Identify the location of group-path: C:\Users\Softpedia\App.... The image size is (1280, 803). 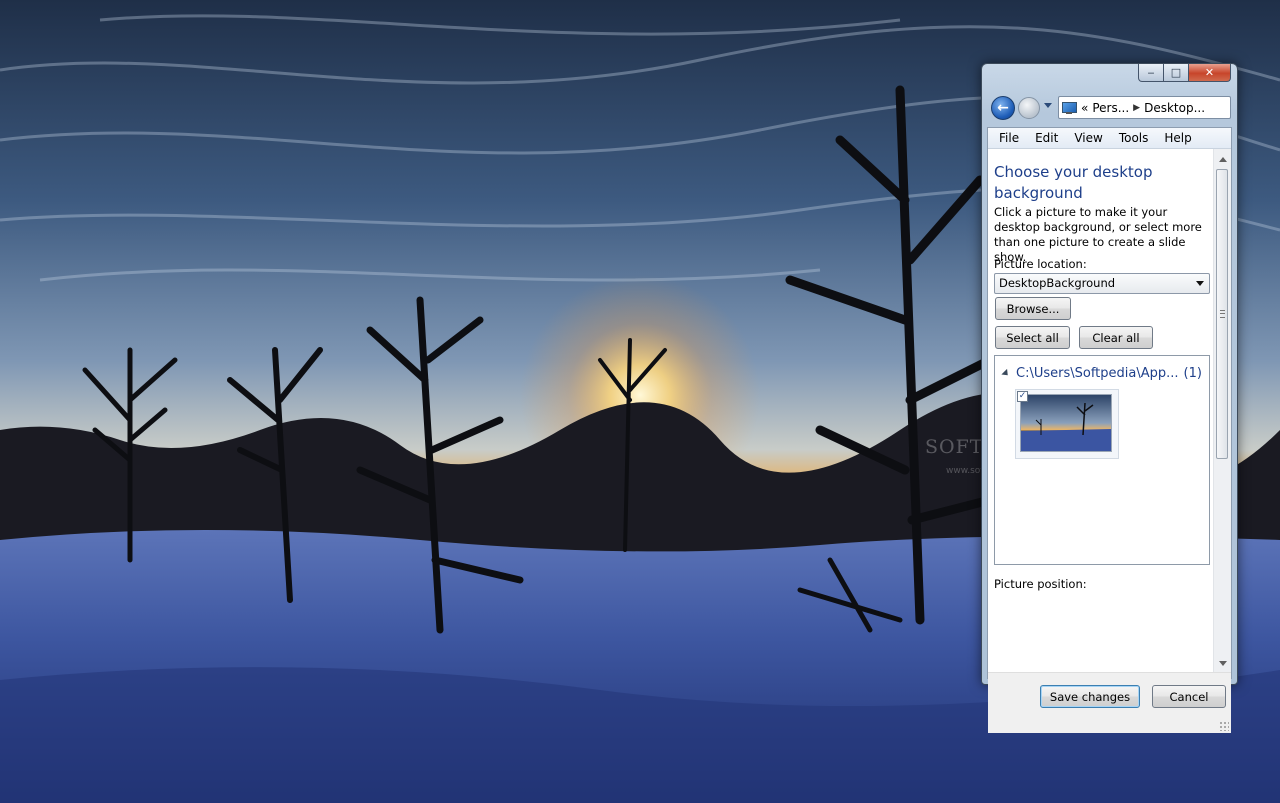
(1097, 373).